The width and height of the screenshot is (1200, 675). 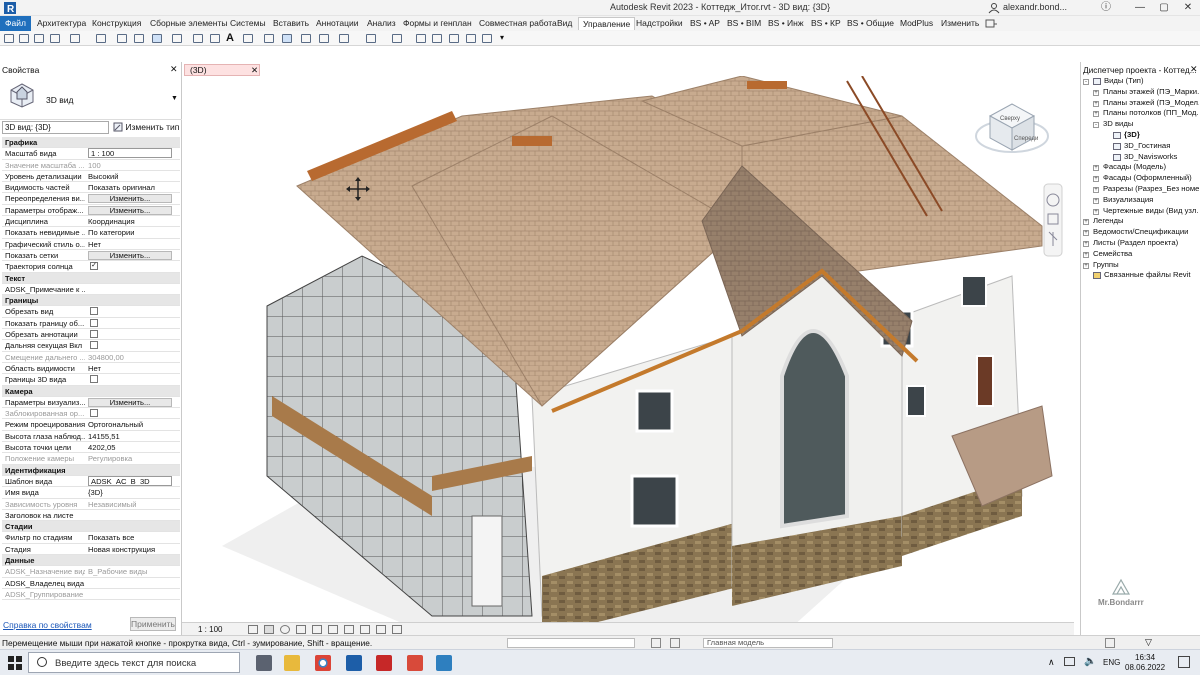 What do you see at coordinates (130, 187) in the screenshot?
I see `property-value: Показать оригинал` at bounding box center [130, 187].